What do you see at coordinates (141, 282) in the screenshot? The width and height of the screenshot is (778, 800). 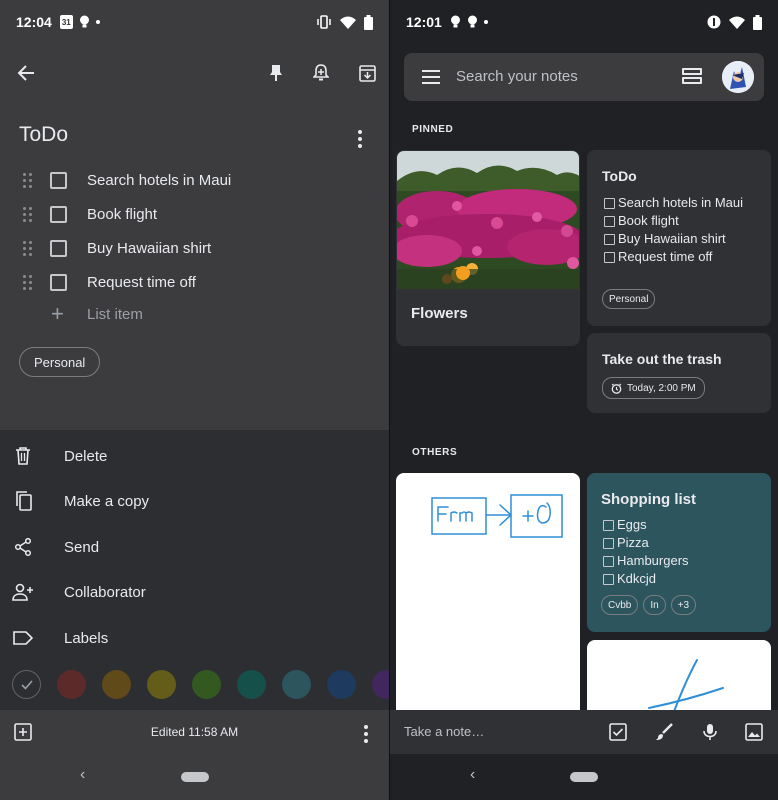 I see `list-item-text: Request time off` at bounding box center [141, 282].